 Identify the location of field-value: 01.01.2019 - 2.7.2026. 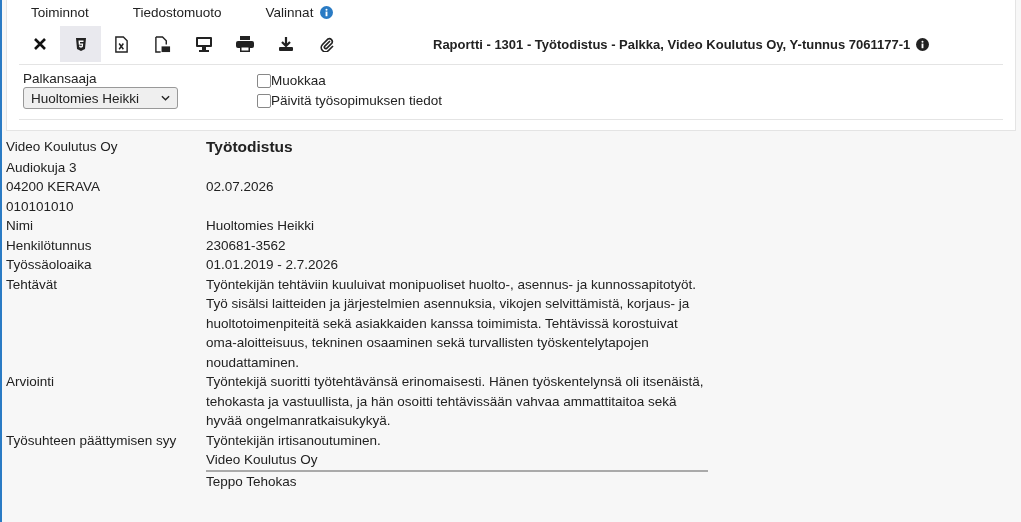
(272, 264).